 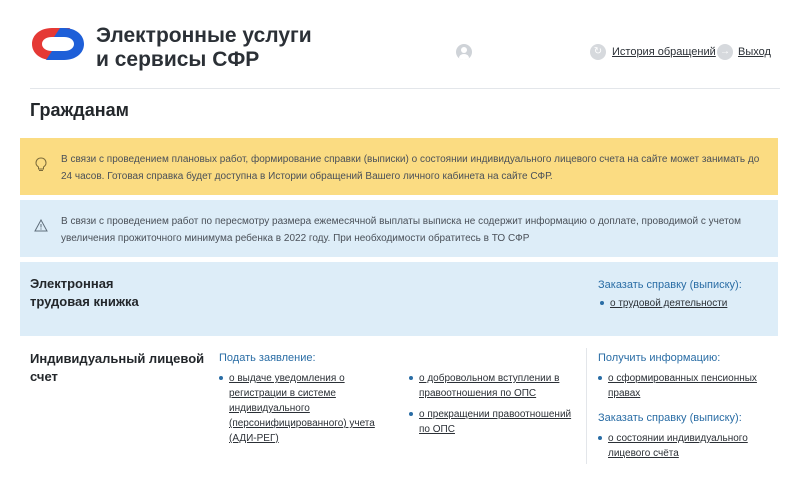 I want to click on brand-line-2: и сервисы СФР, so click(x=178, y=59).